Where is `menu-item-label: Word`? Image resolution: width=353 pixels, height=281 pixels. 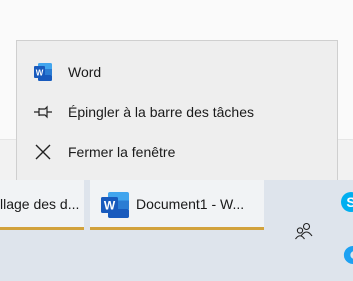 menu-item-label: Word is located at coordinates (85, 72).